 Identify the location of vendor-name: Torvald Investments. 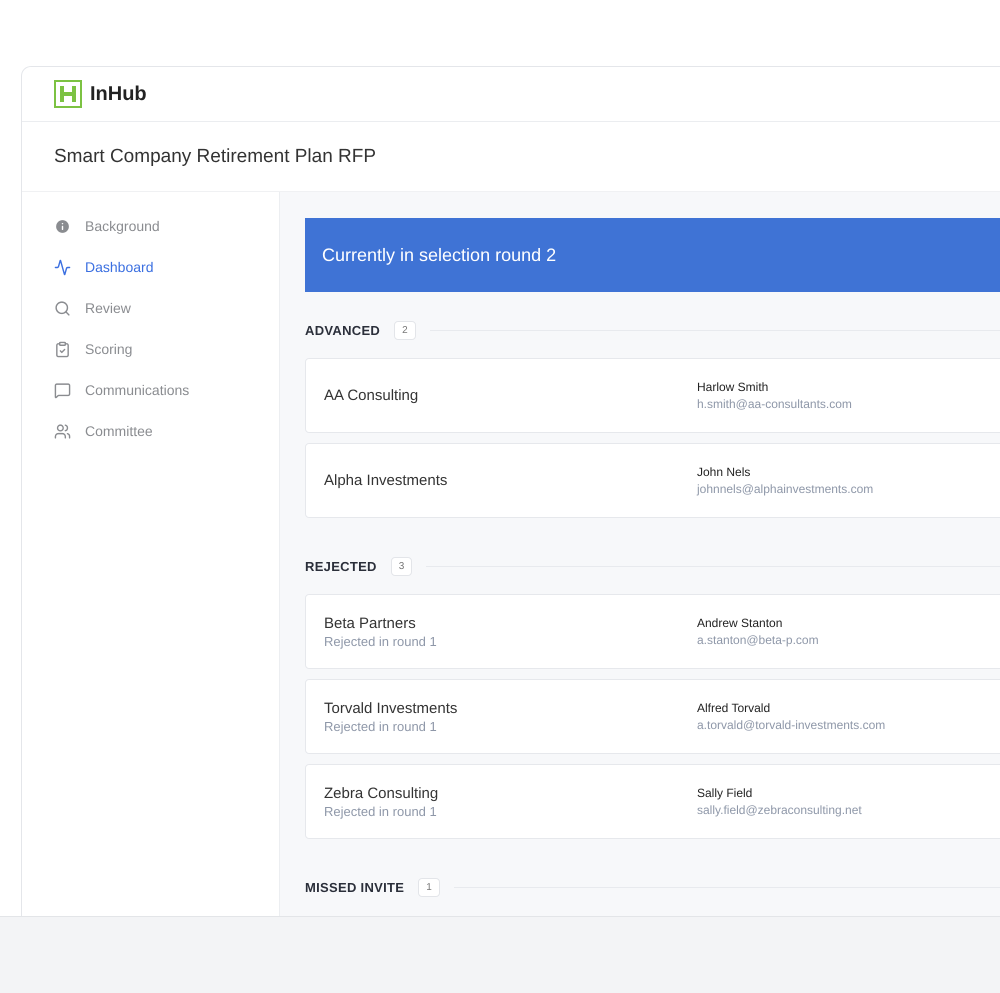
(391, 708).